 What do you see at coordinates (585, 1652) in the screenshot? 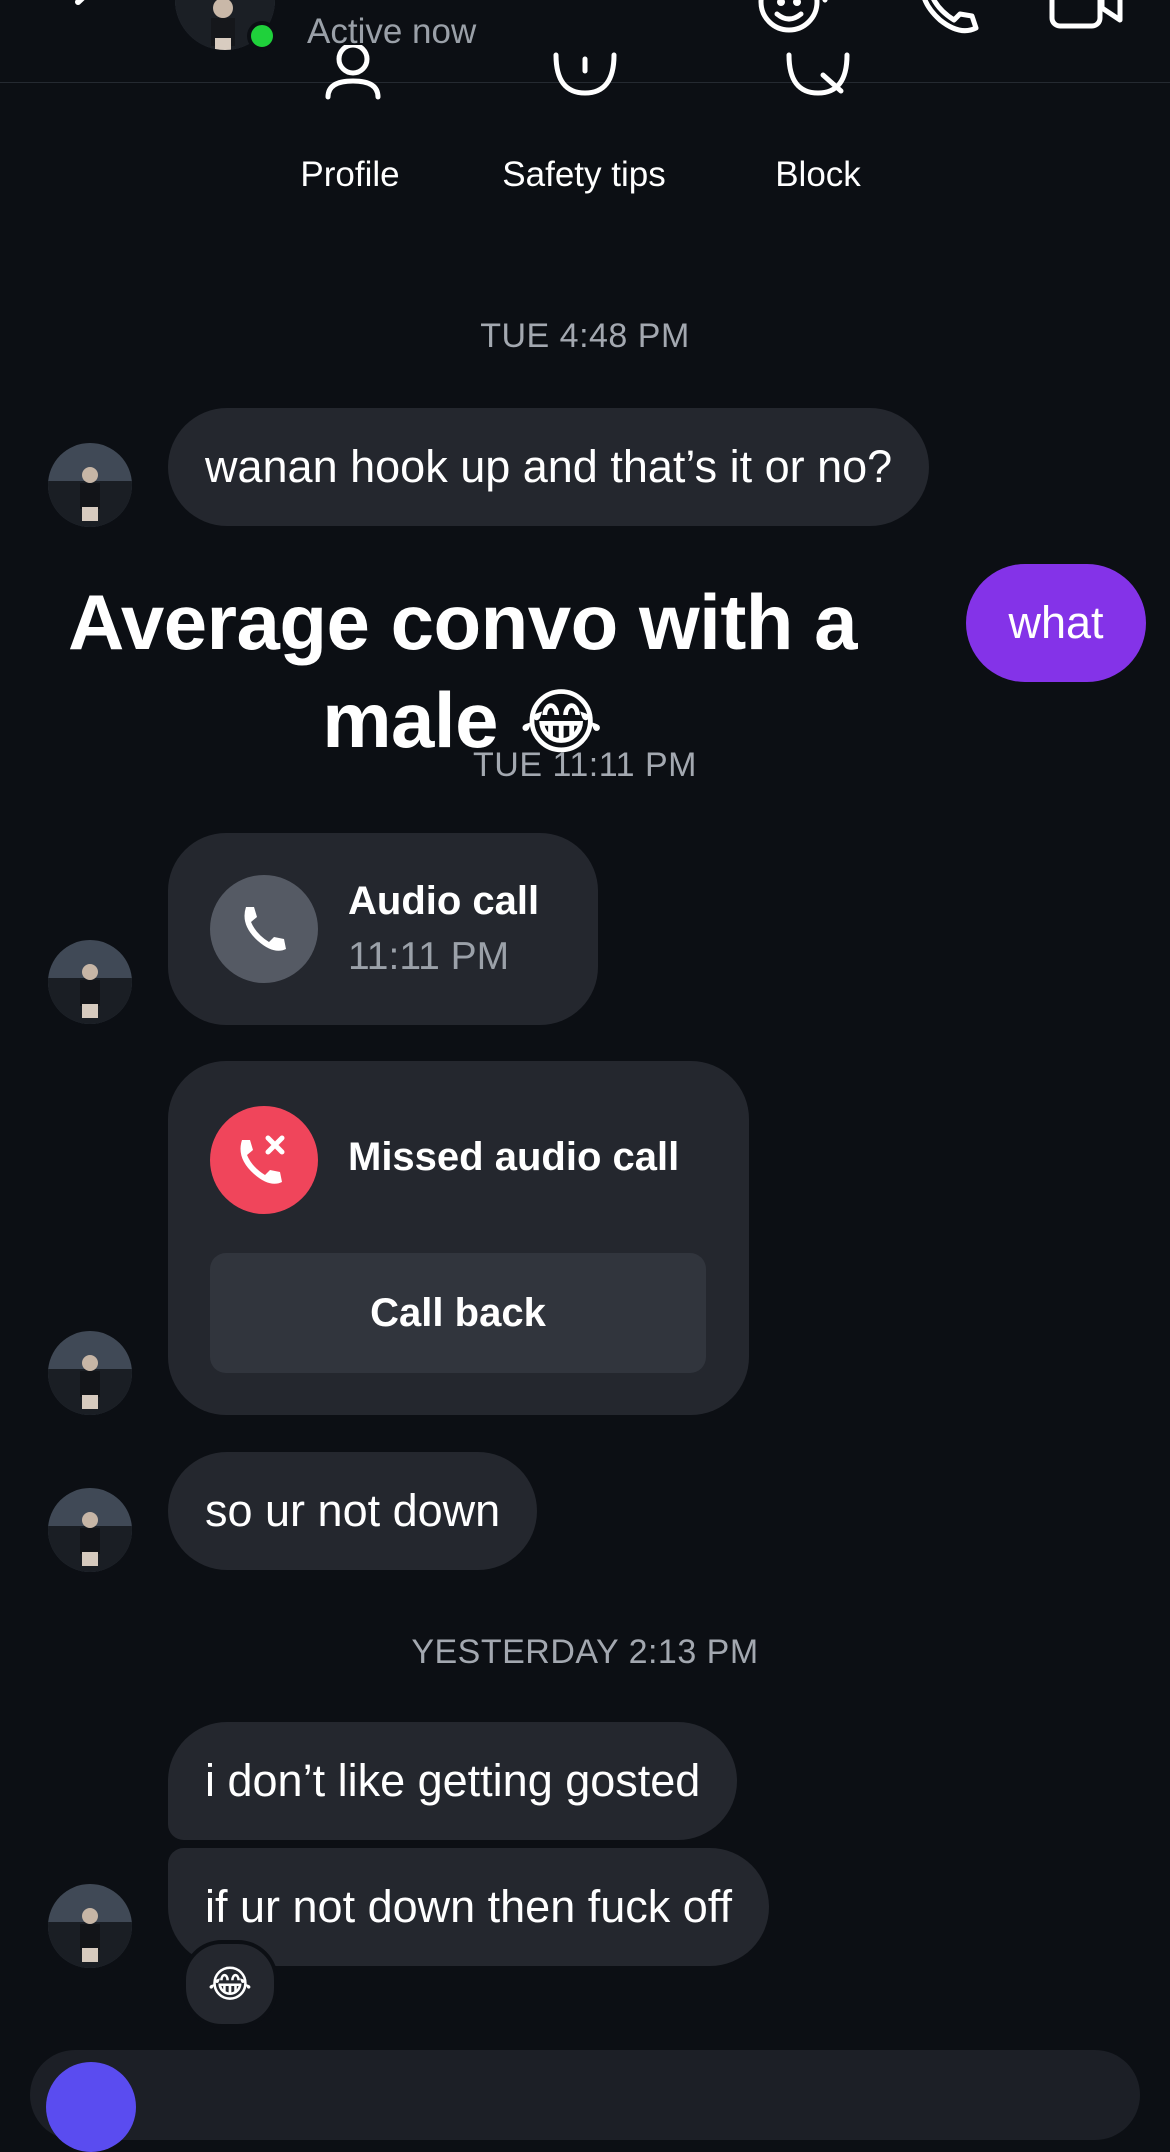
I see `timestamp: YESTERDAY 2:13 PM` at bounding box center [585, 1652].